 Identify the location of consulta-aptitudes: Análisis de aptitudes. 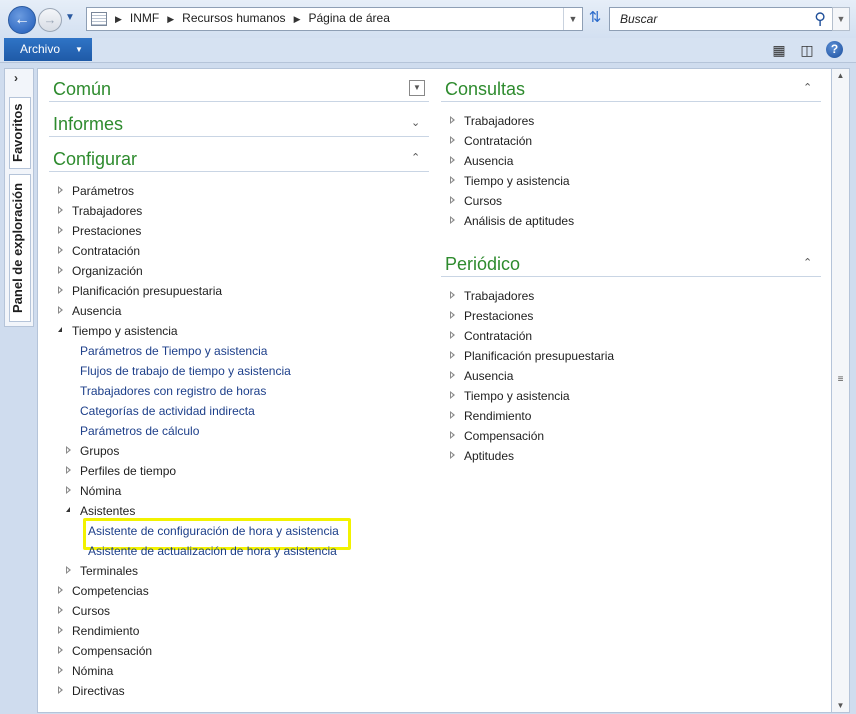
(519, 221).